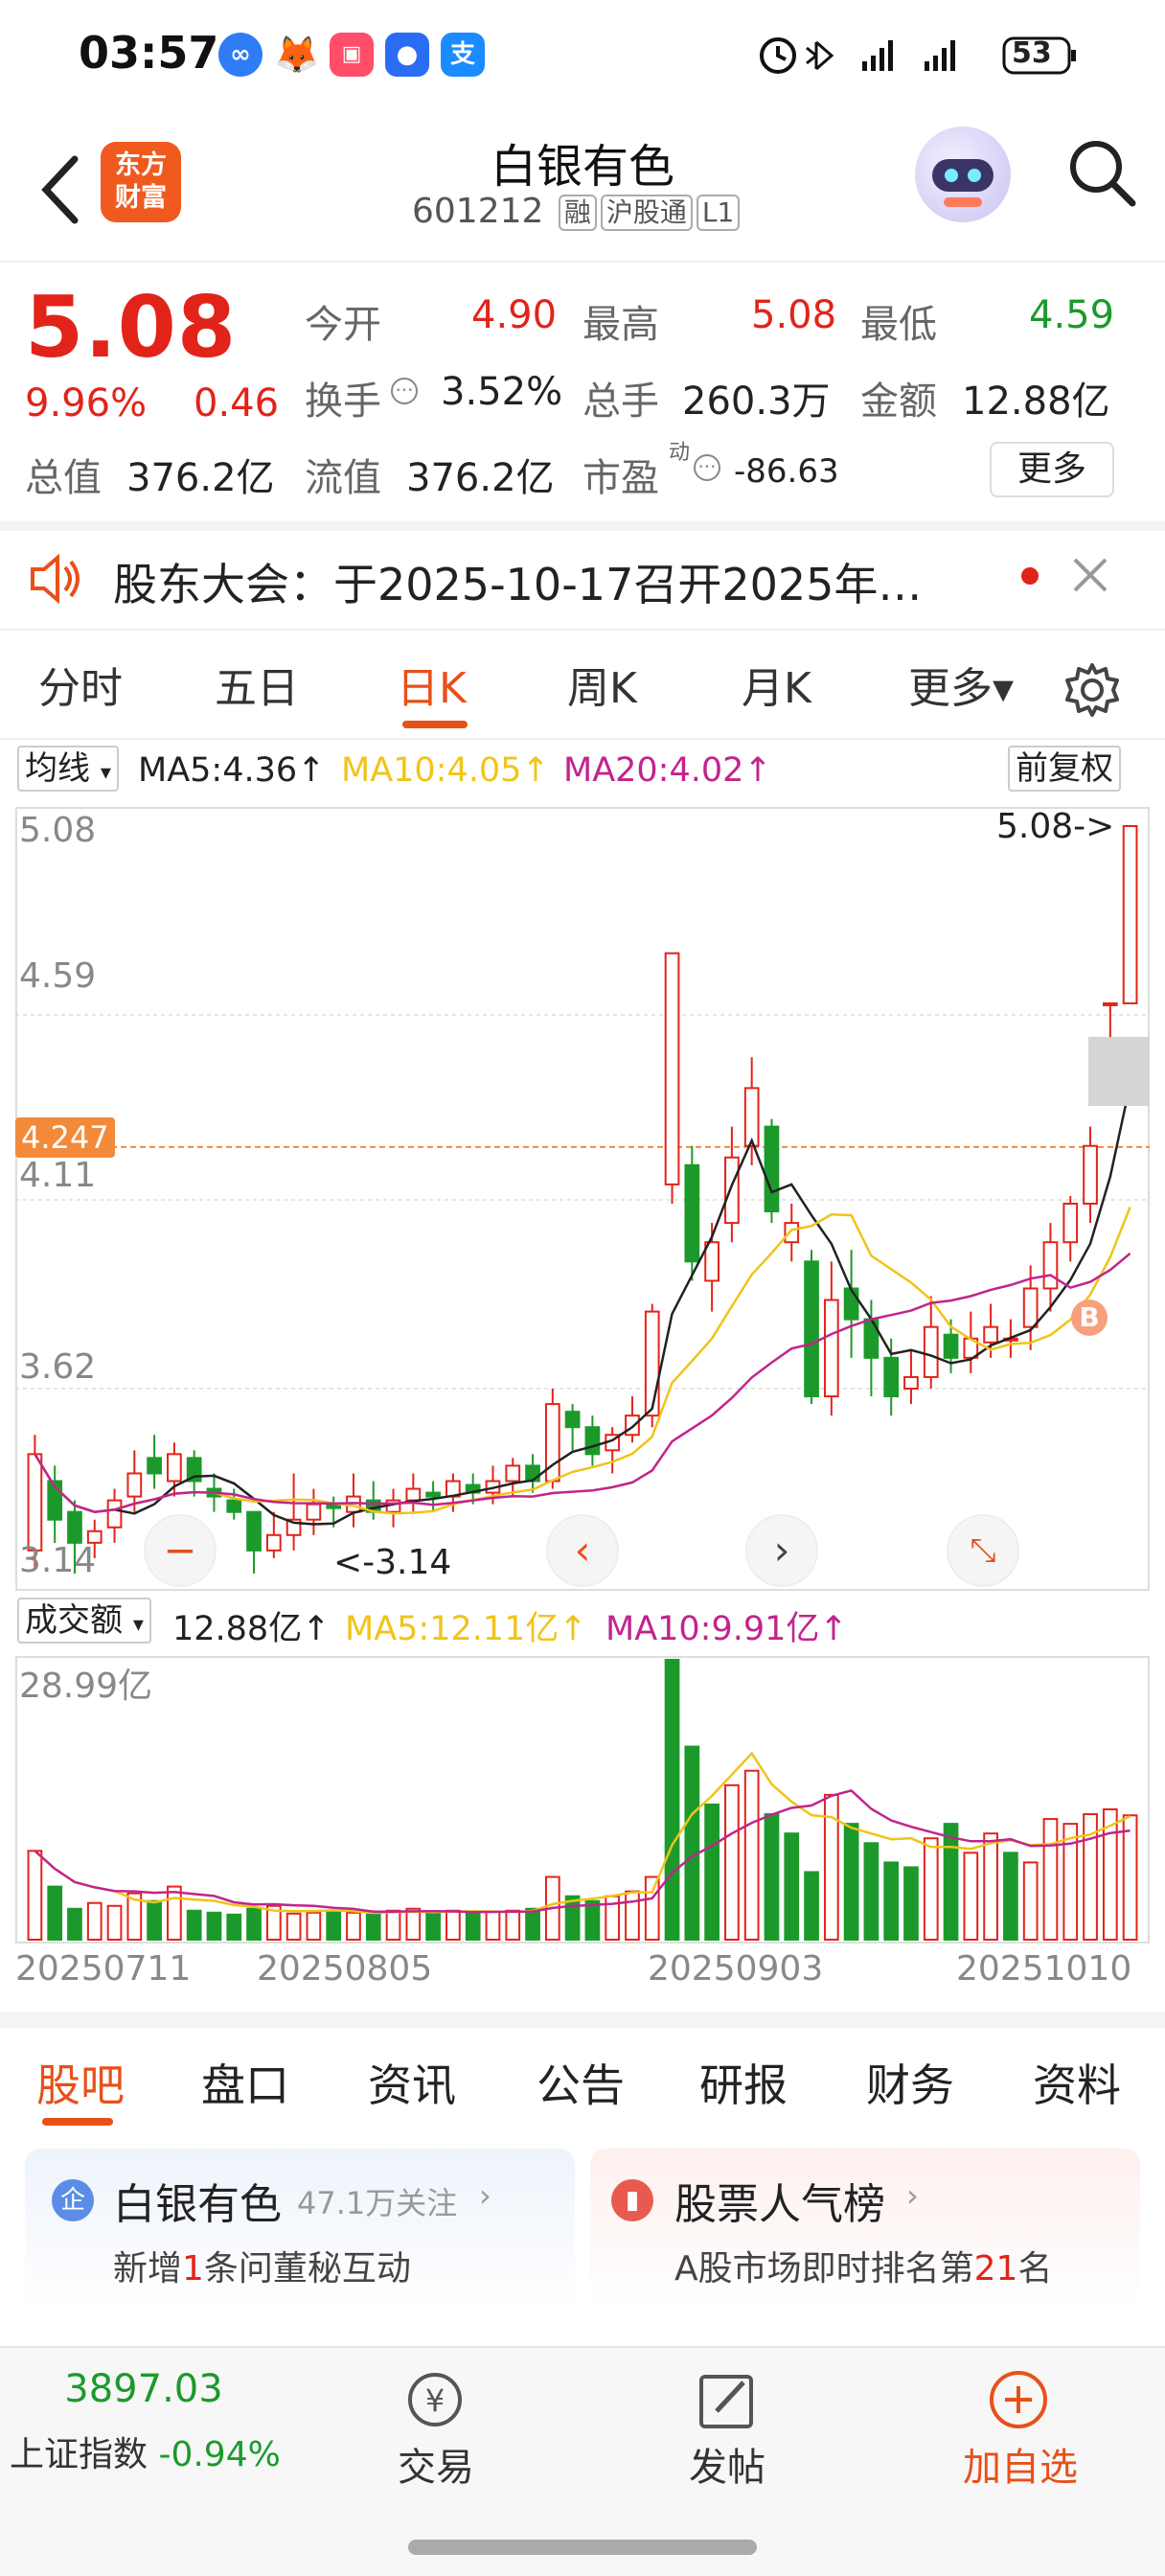 The width and height of the screenshot is (1165, 2576). I want to click on date-axis: 20250711 20250805 20250903 20251010, so click(582, 1973).